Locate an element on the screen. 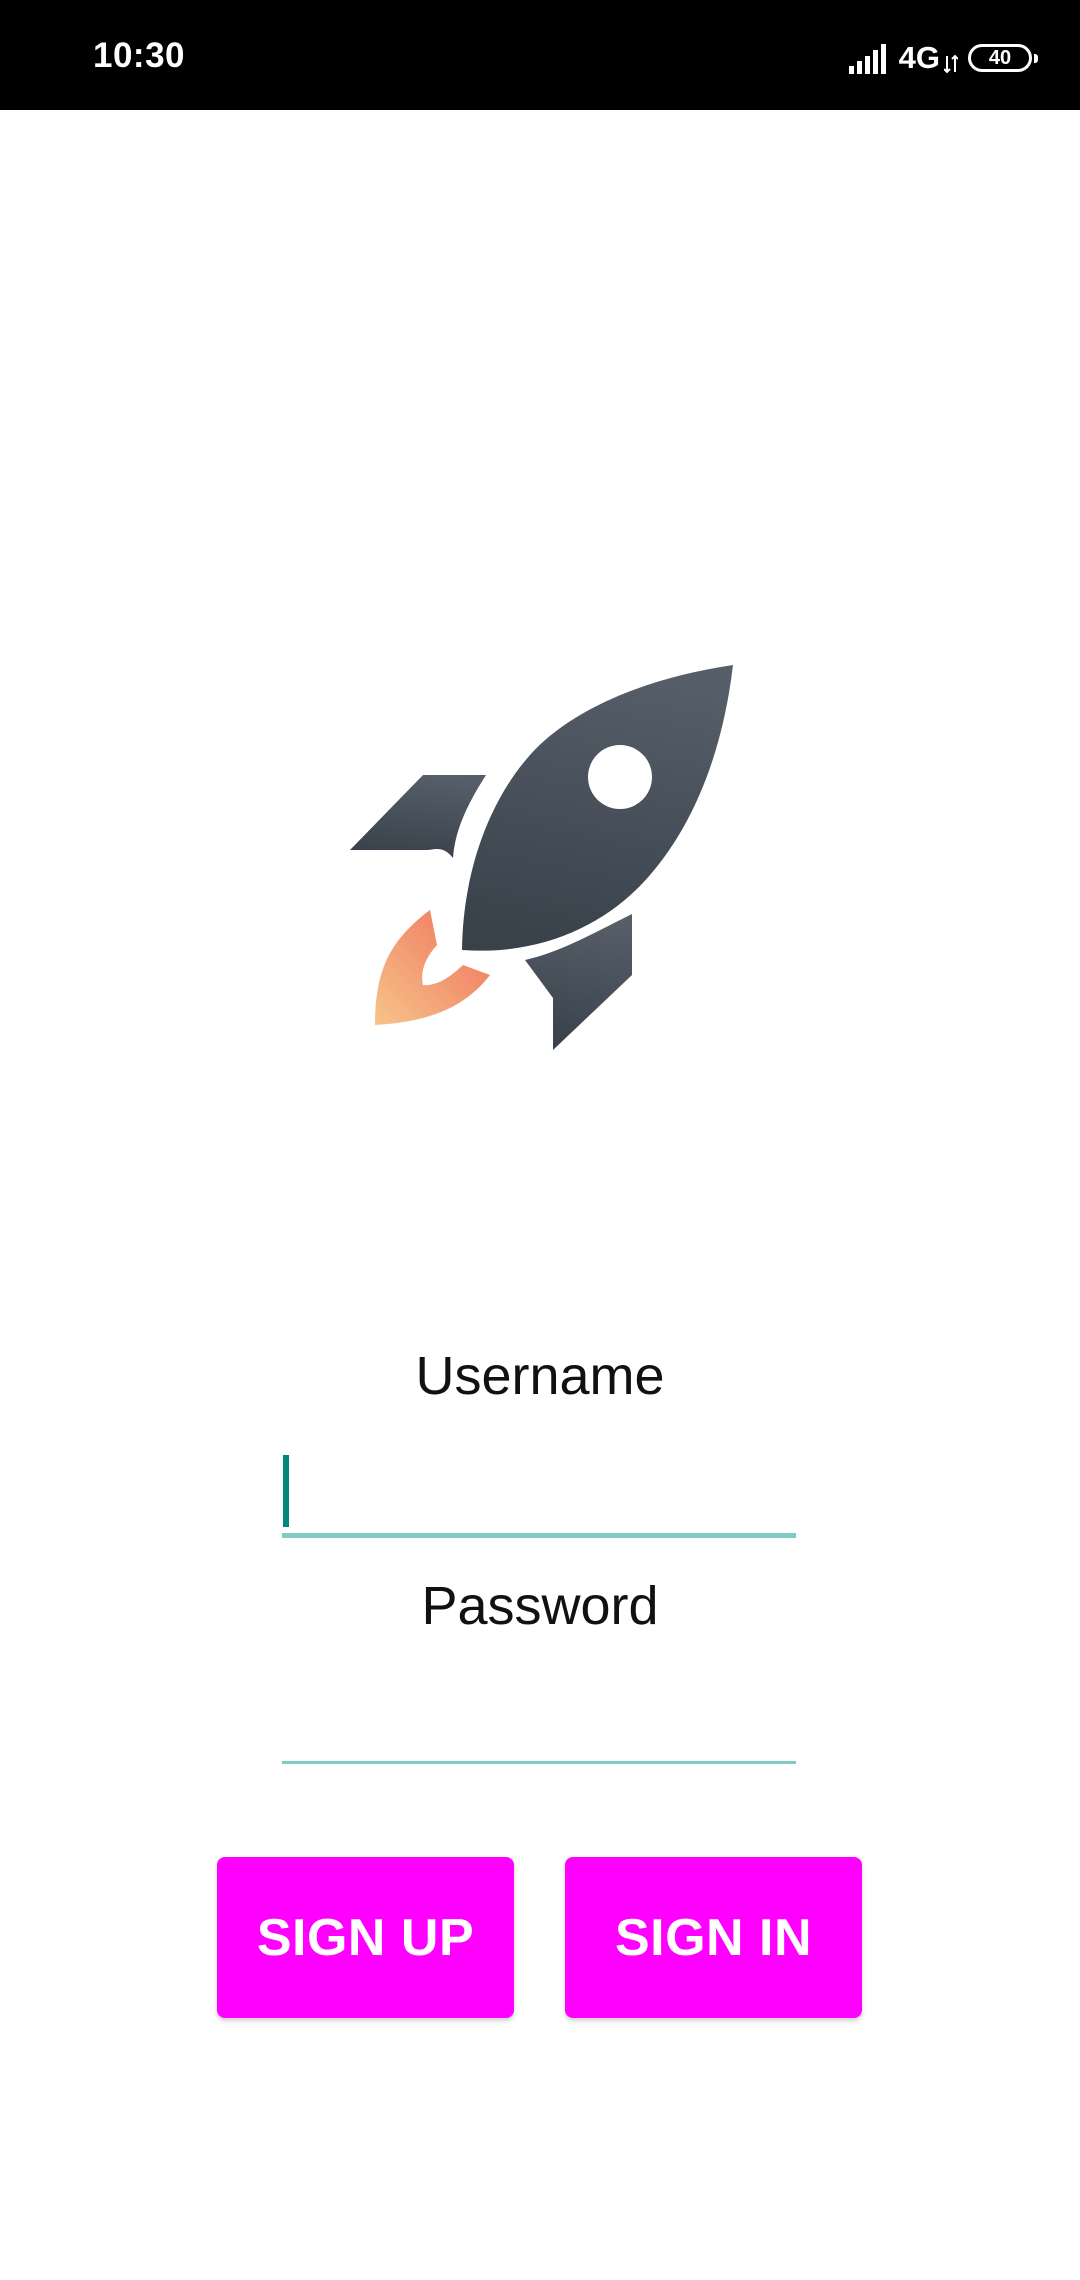 The image size is (1080, 2280). password-underline is located at coordinates (539, 1762).